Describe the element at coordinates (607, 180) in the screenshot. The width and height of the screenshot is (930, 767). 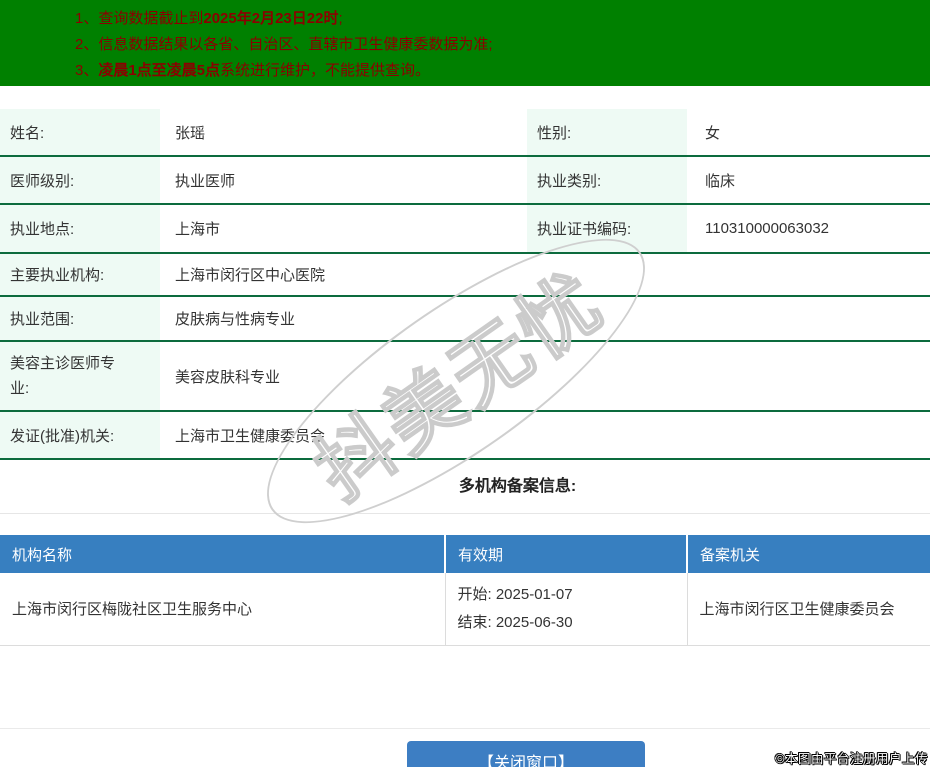
I see `practice-category-label: 执业类别:` at that location.